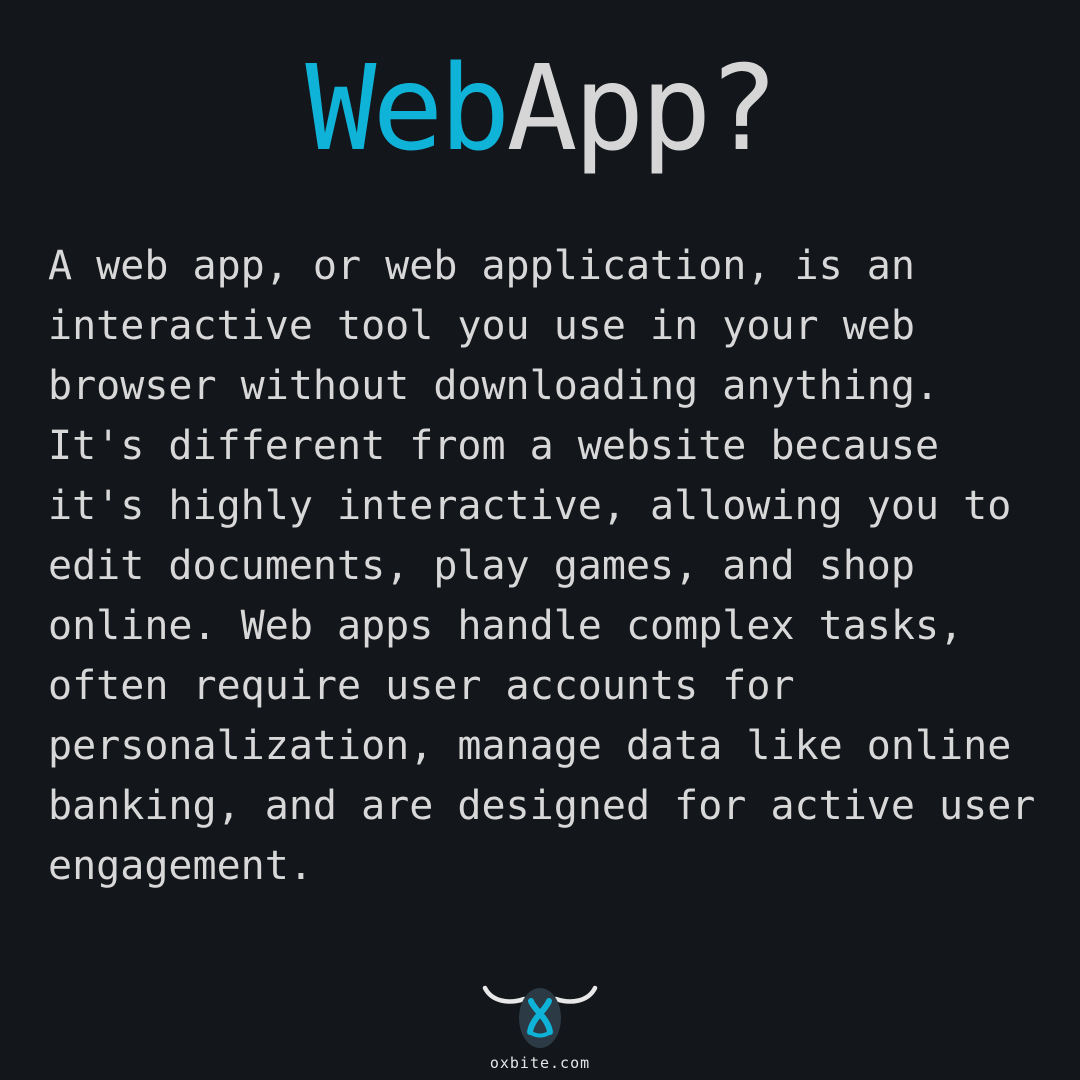 This screenshot has height=1080, width=1080. Describe the element at coordinates (642, 108) in the screenshot. I see `title-rest-word: App?` at that location.